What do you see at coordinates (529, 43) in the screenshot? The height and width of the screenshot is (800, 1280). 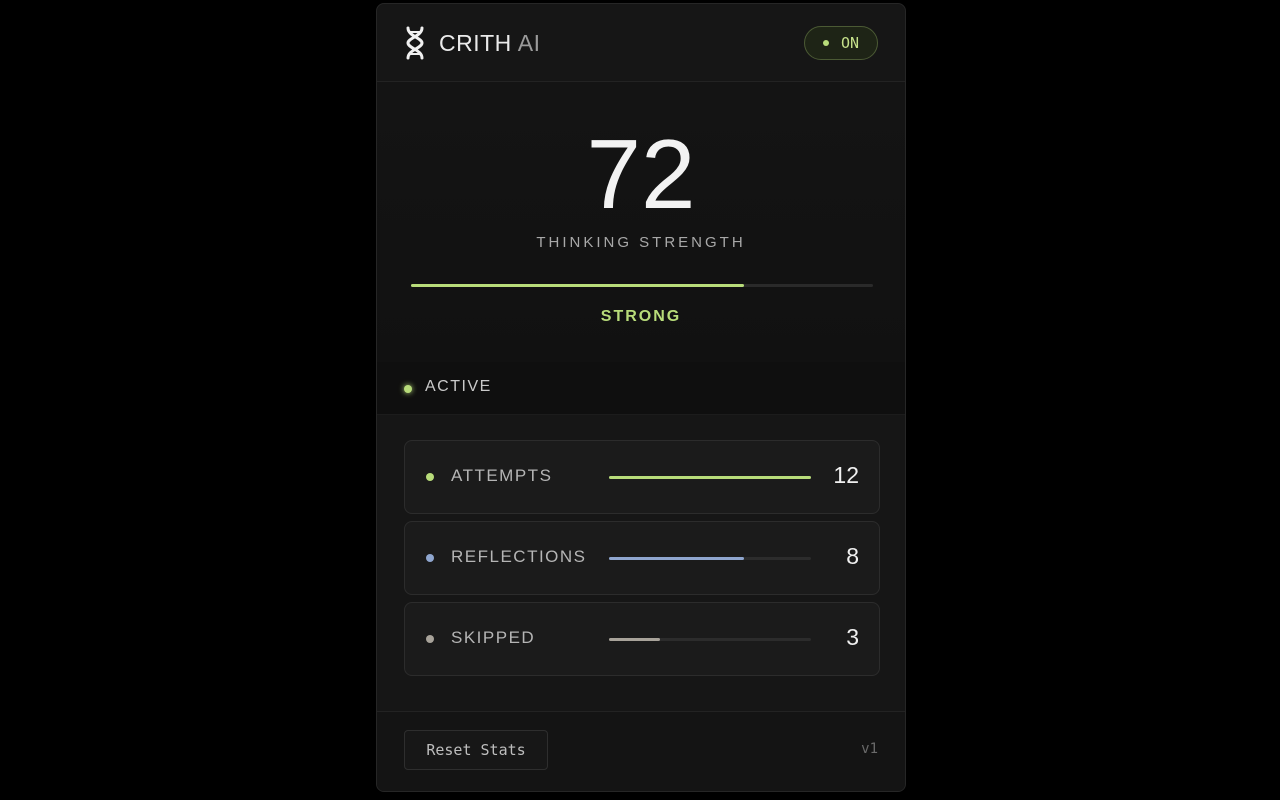 I see `brand-suffix: AI` at bounding box center [529, 43].